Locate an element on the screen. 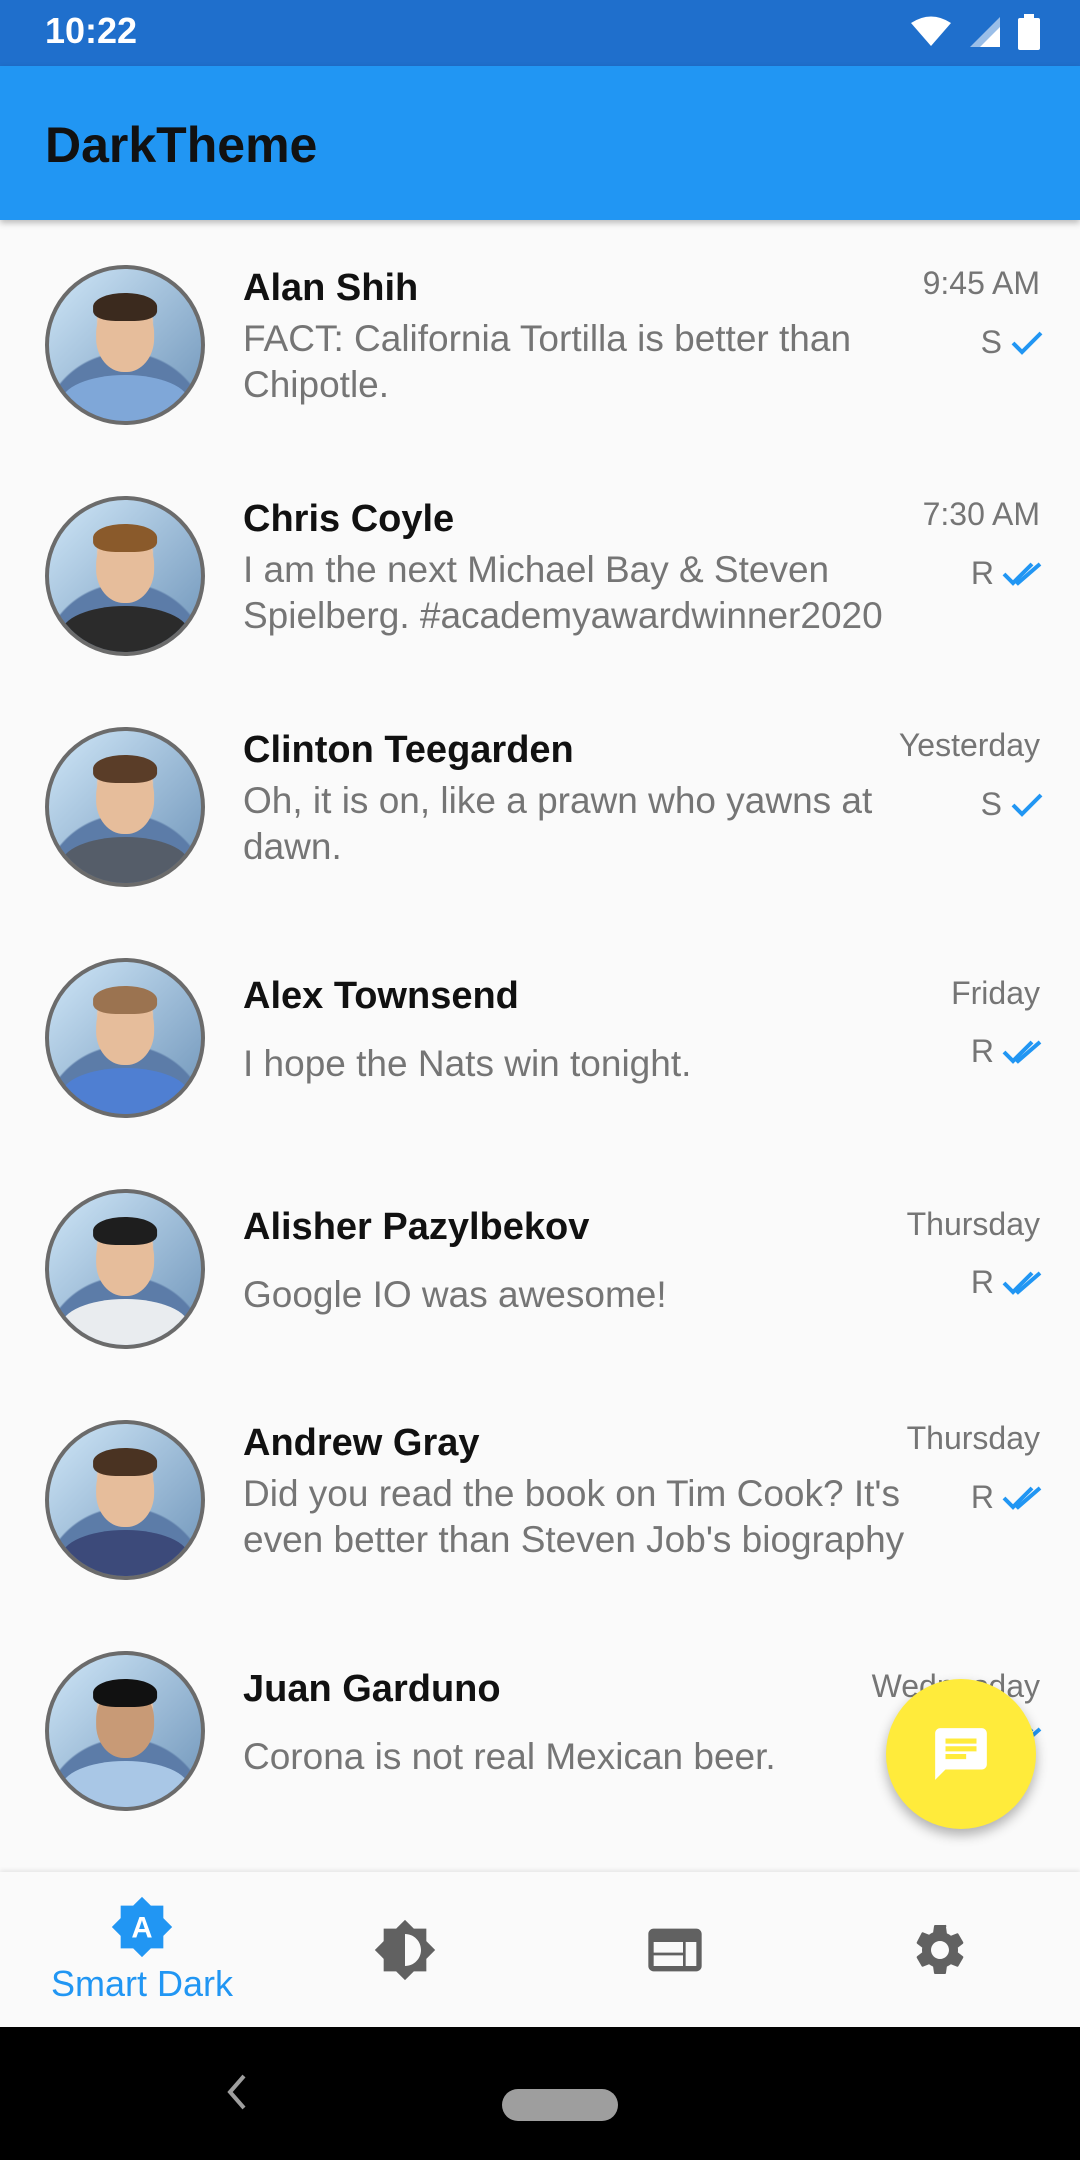  nav-item-smart-dark: A Smart Dark is located at coordinates (142, 1949).